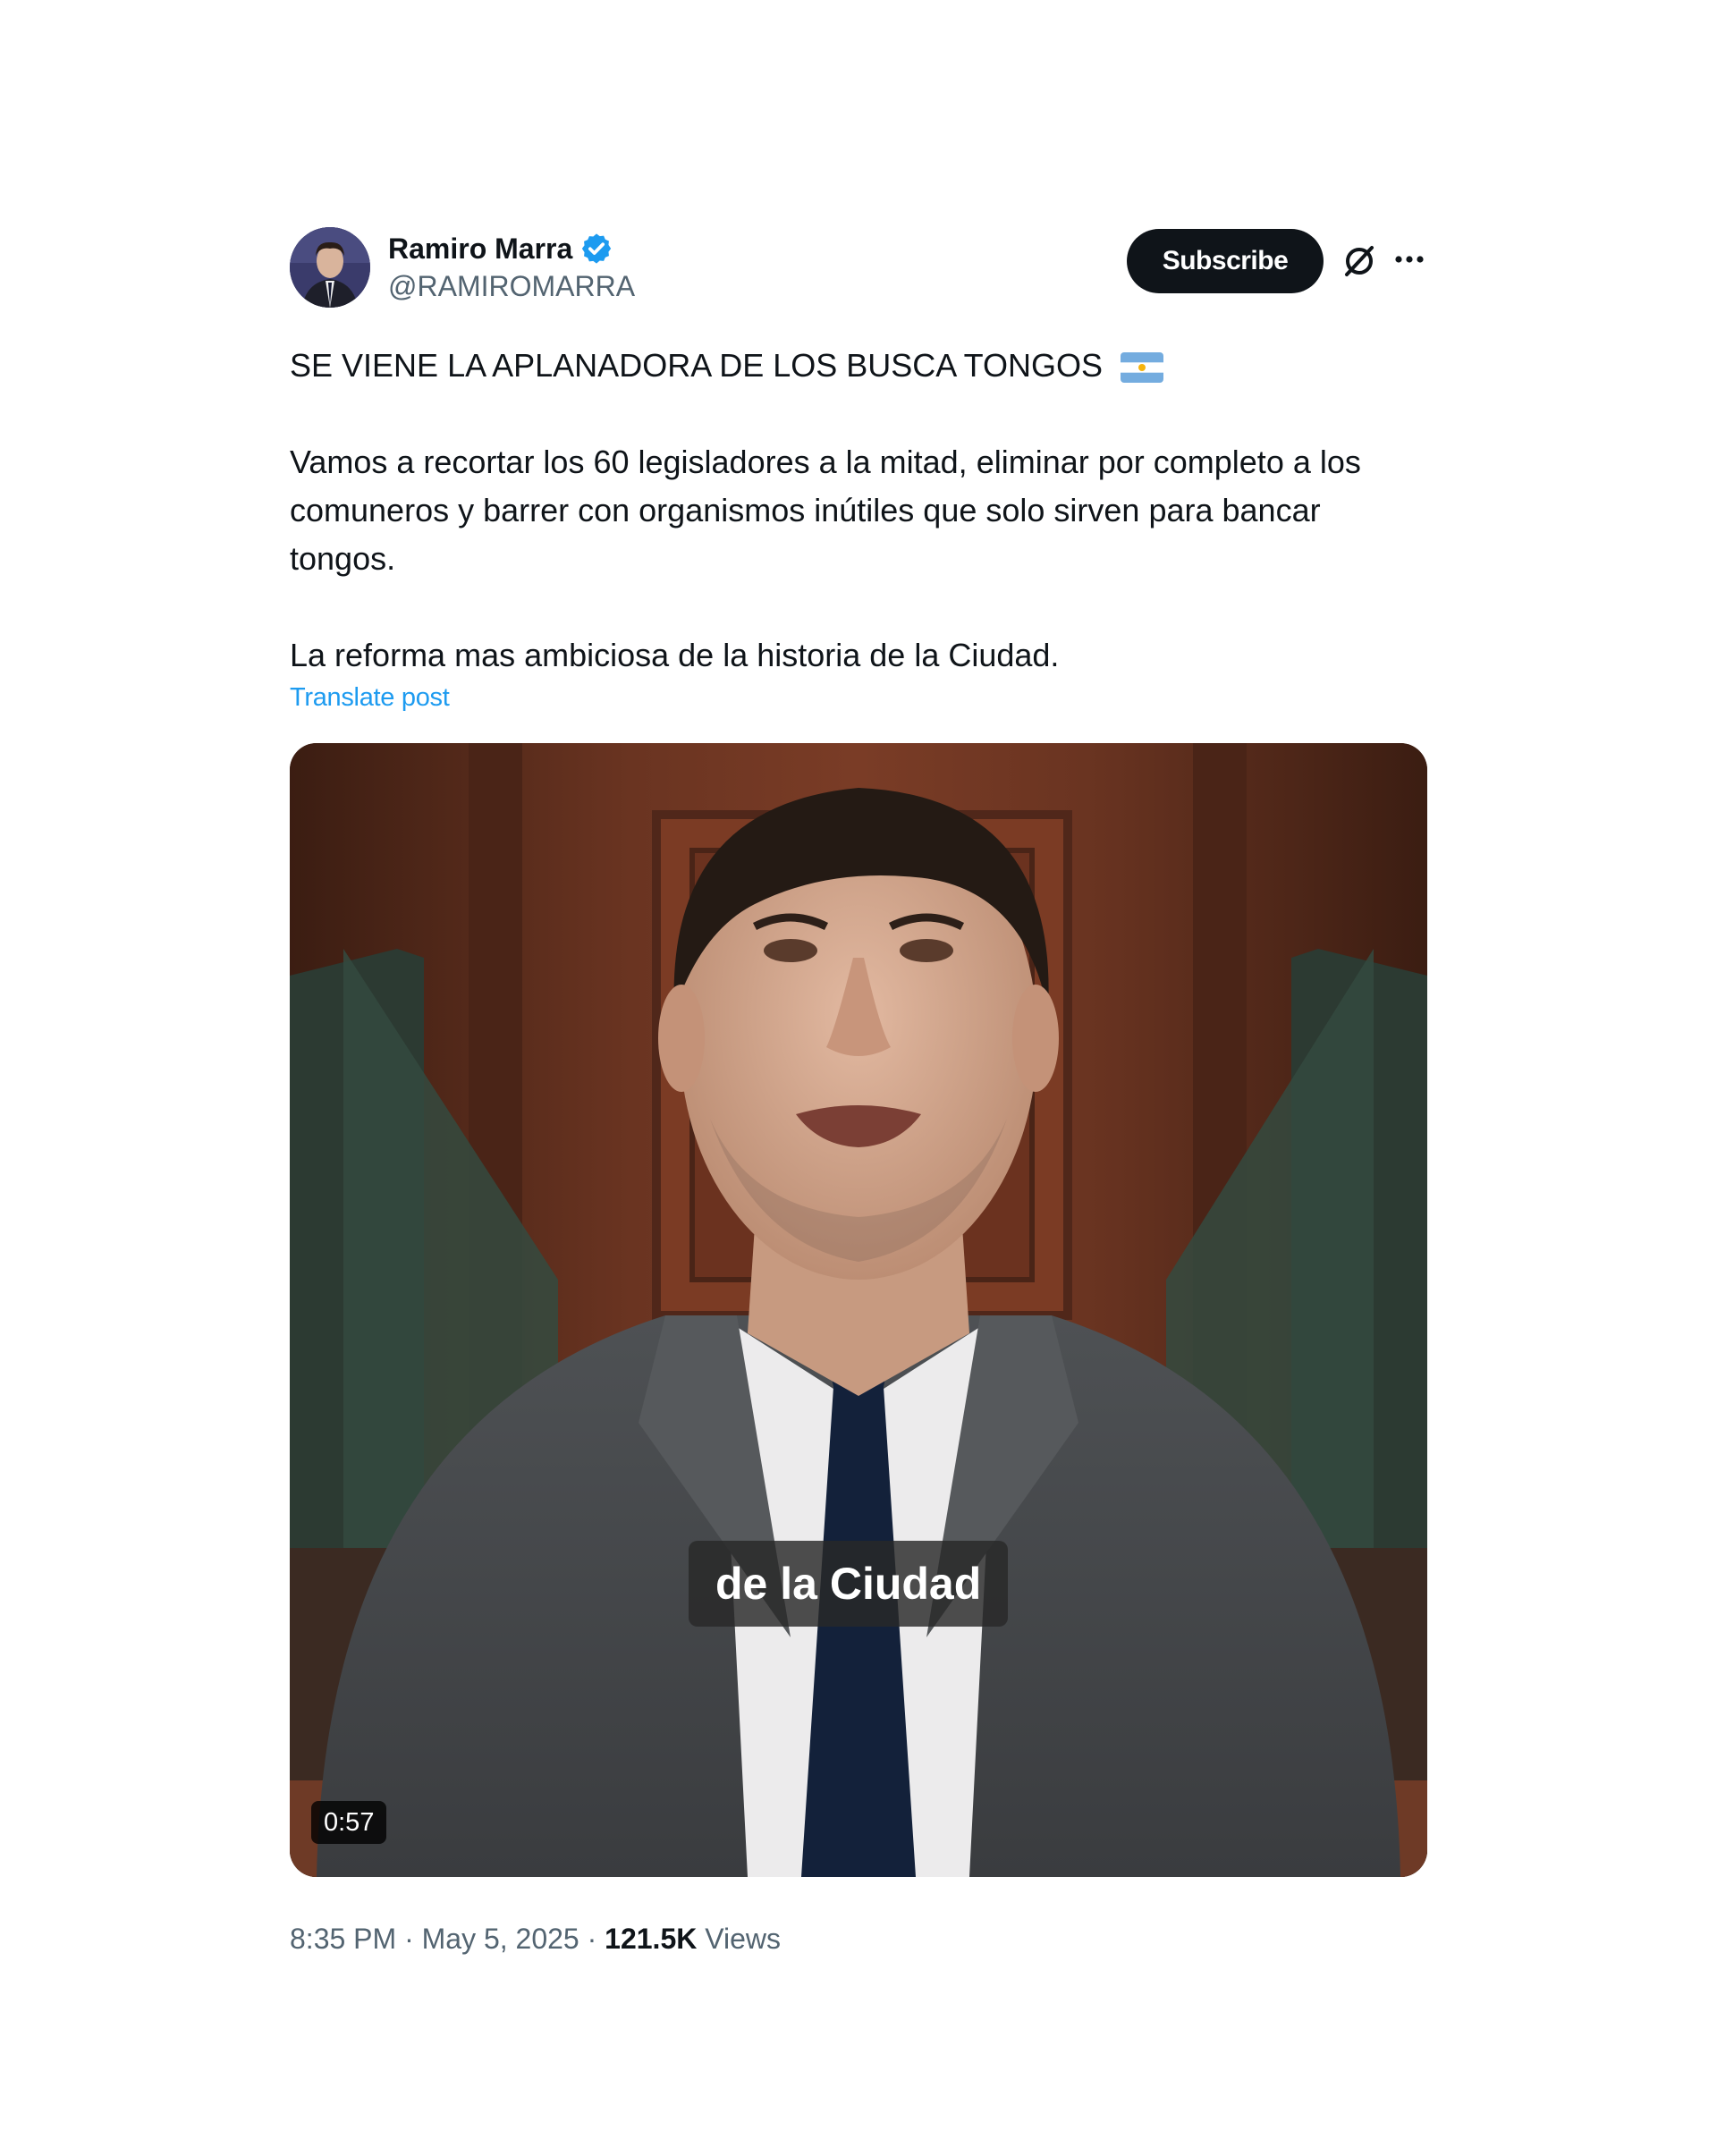 This screenshot has height=2156, width=1717. I want to click on avatar, so click(330, 267).